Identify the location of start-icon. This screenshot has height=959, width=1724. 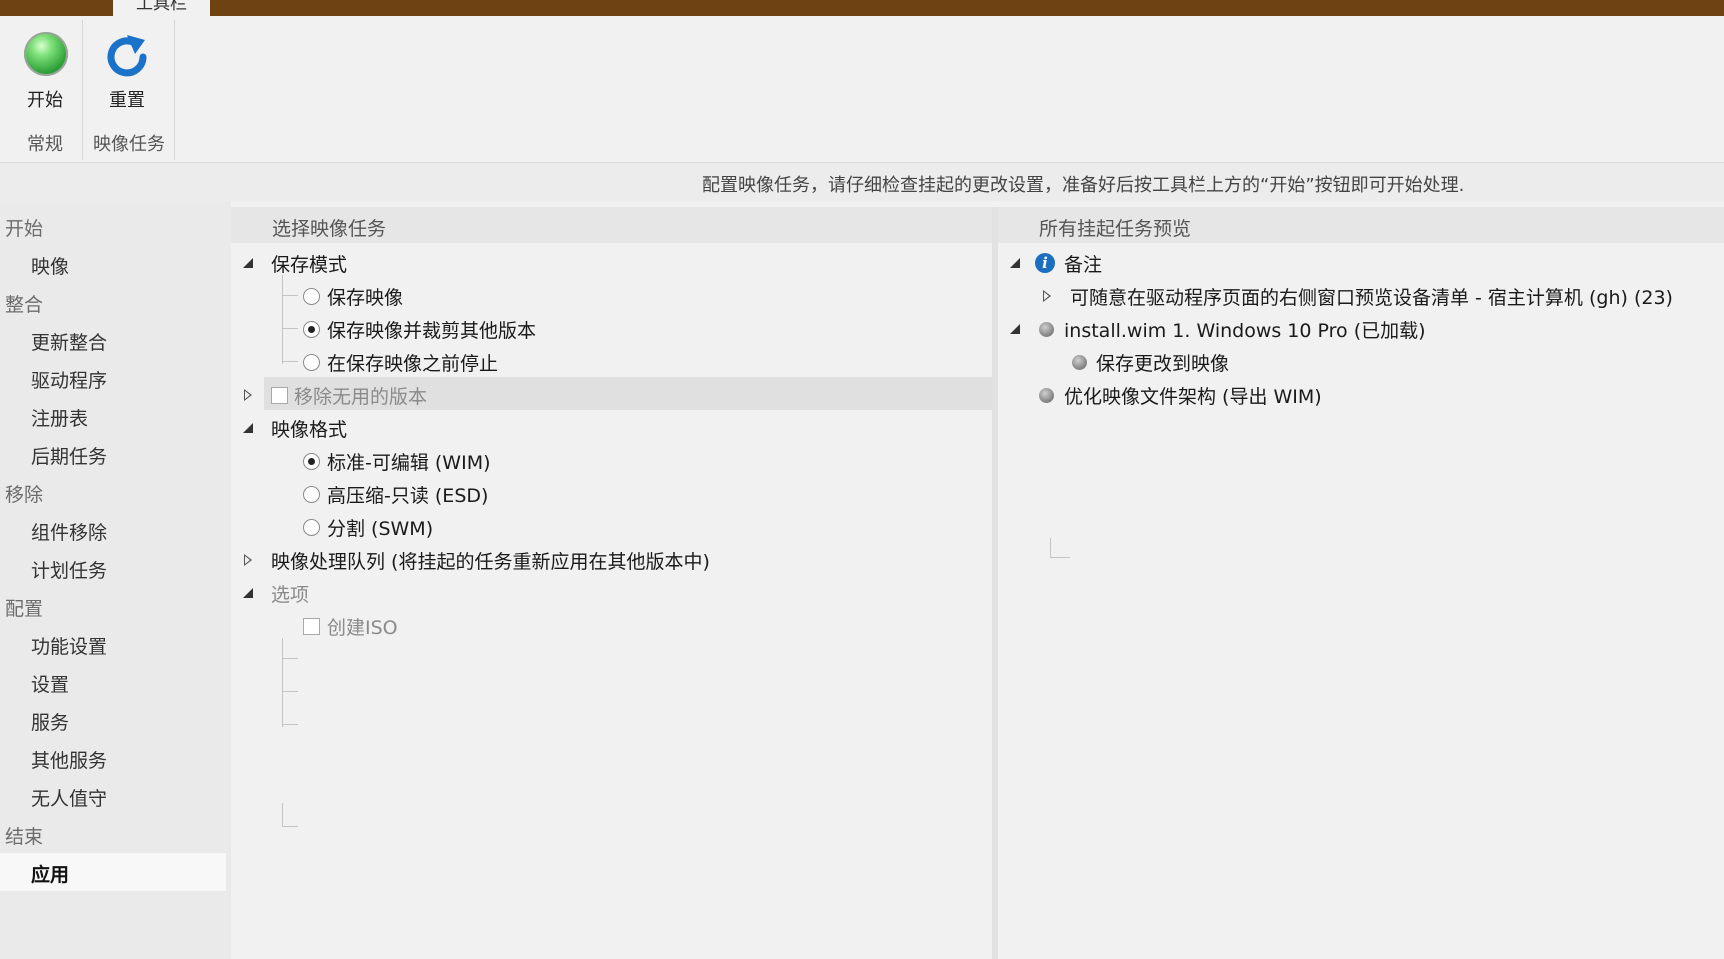
(46, 54).